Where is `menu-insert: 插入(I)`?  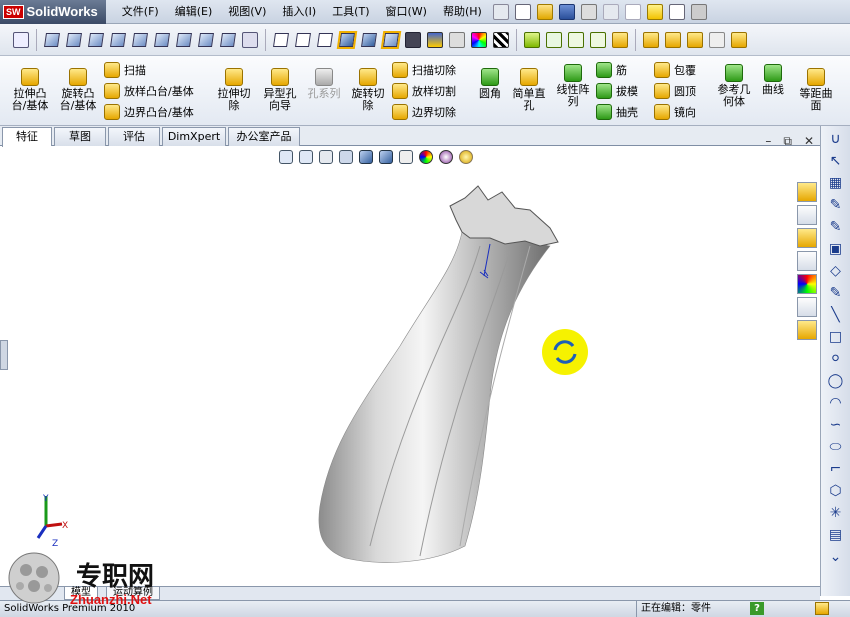 menu-insert: 插入(I) is located at coordinates (299, 12).